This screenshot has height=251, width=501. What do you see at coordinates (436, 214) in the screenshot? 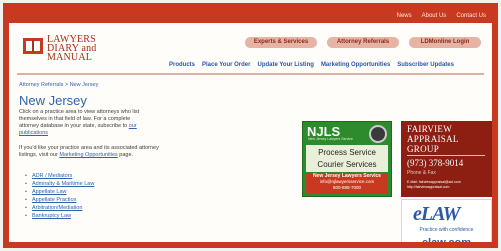
I see `elaw-logo: eLAW` at bounding box center [436, 214].